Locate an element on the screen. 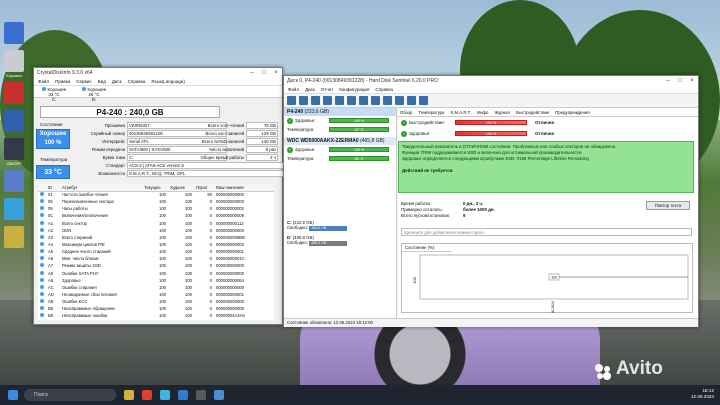  desktop-icon is located at coordinates (14, 33).